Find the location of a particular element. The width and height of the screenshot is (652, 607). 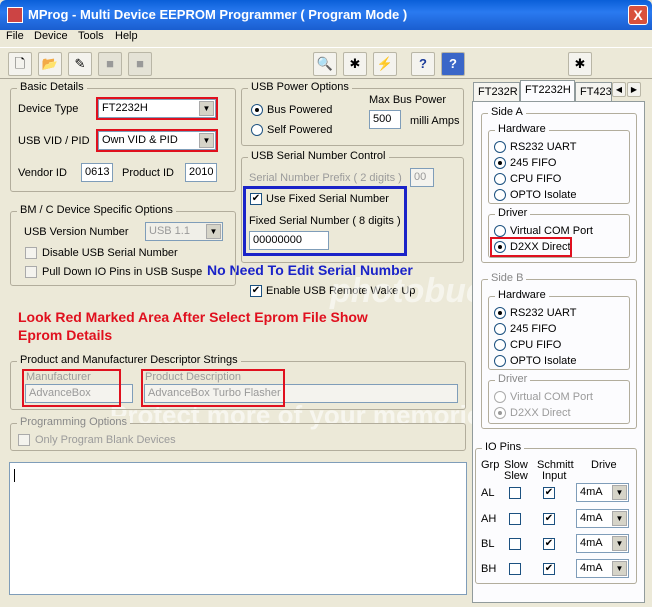

red-highlight-vidpid is located at coordinates (157, 140).